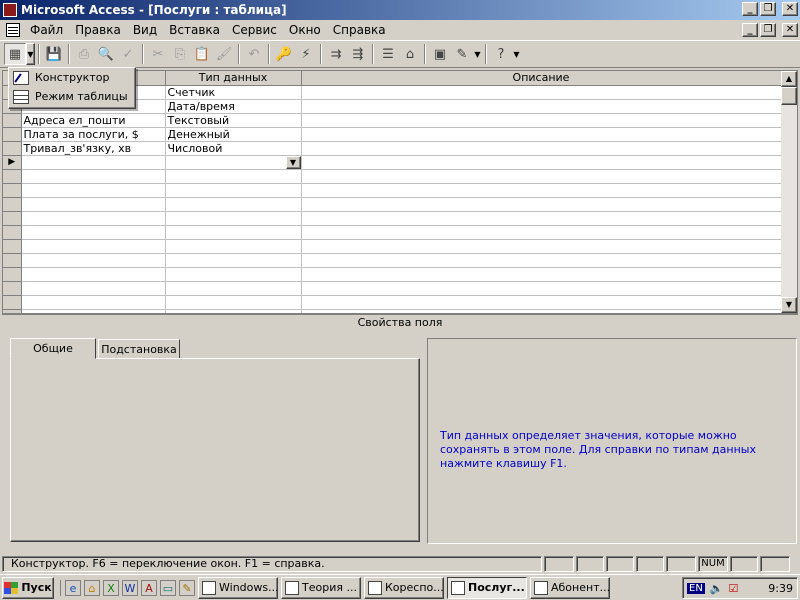  Describe the element at coordinates (187, 587) in the screenshot. I see `pencil-icon: ✎` at that location.